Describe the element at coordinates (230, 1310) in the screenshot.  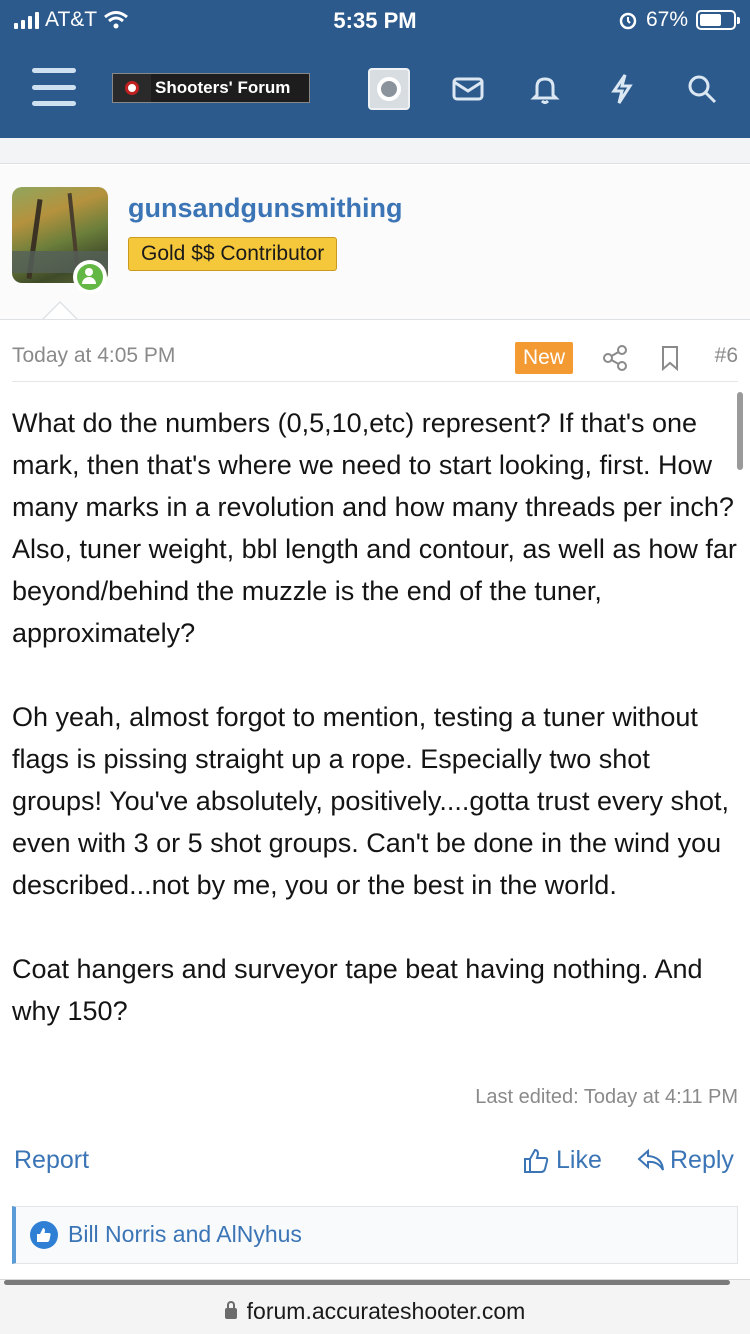
I see `lock-icon` at that location.